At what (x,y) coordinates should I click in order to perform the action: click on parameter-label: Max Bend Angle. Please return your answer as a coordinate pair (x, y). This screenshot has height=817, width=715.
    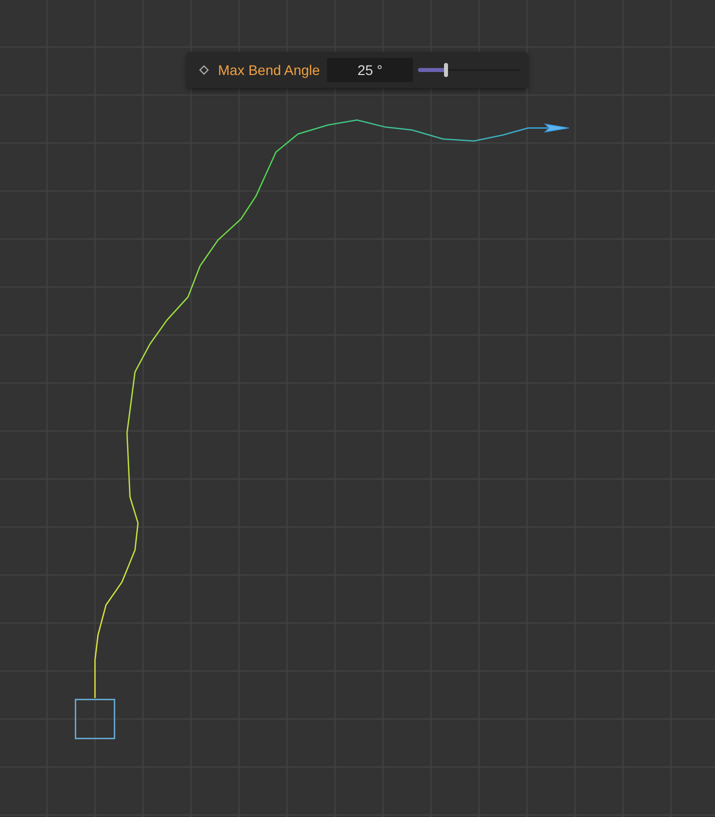
    Looking at the image, I should click on (269, 70).